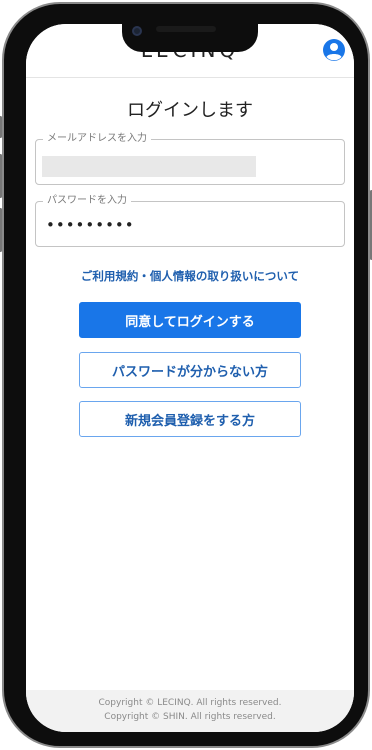 This screenshot has width=372, height=750. Describe the element at coordinates (190, 276) in the screenshot. I see `terms-privacy-link: ご利用規約・個人情報の取り扱いについて` at that location.